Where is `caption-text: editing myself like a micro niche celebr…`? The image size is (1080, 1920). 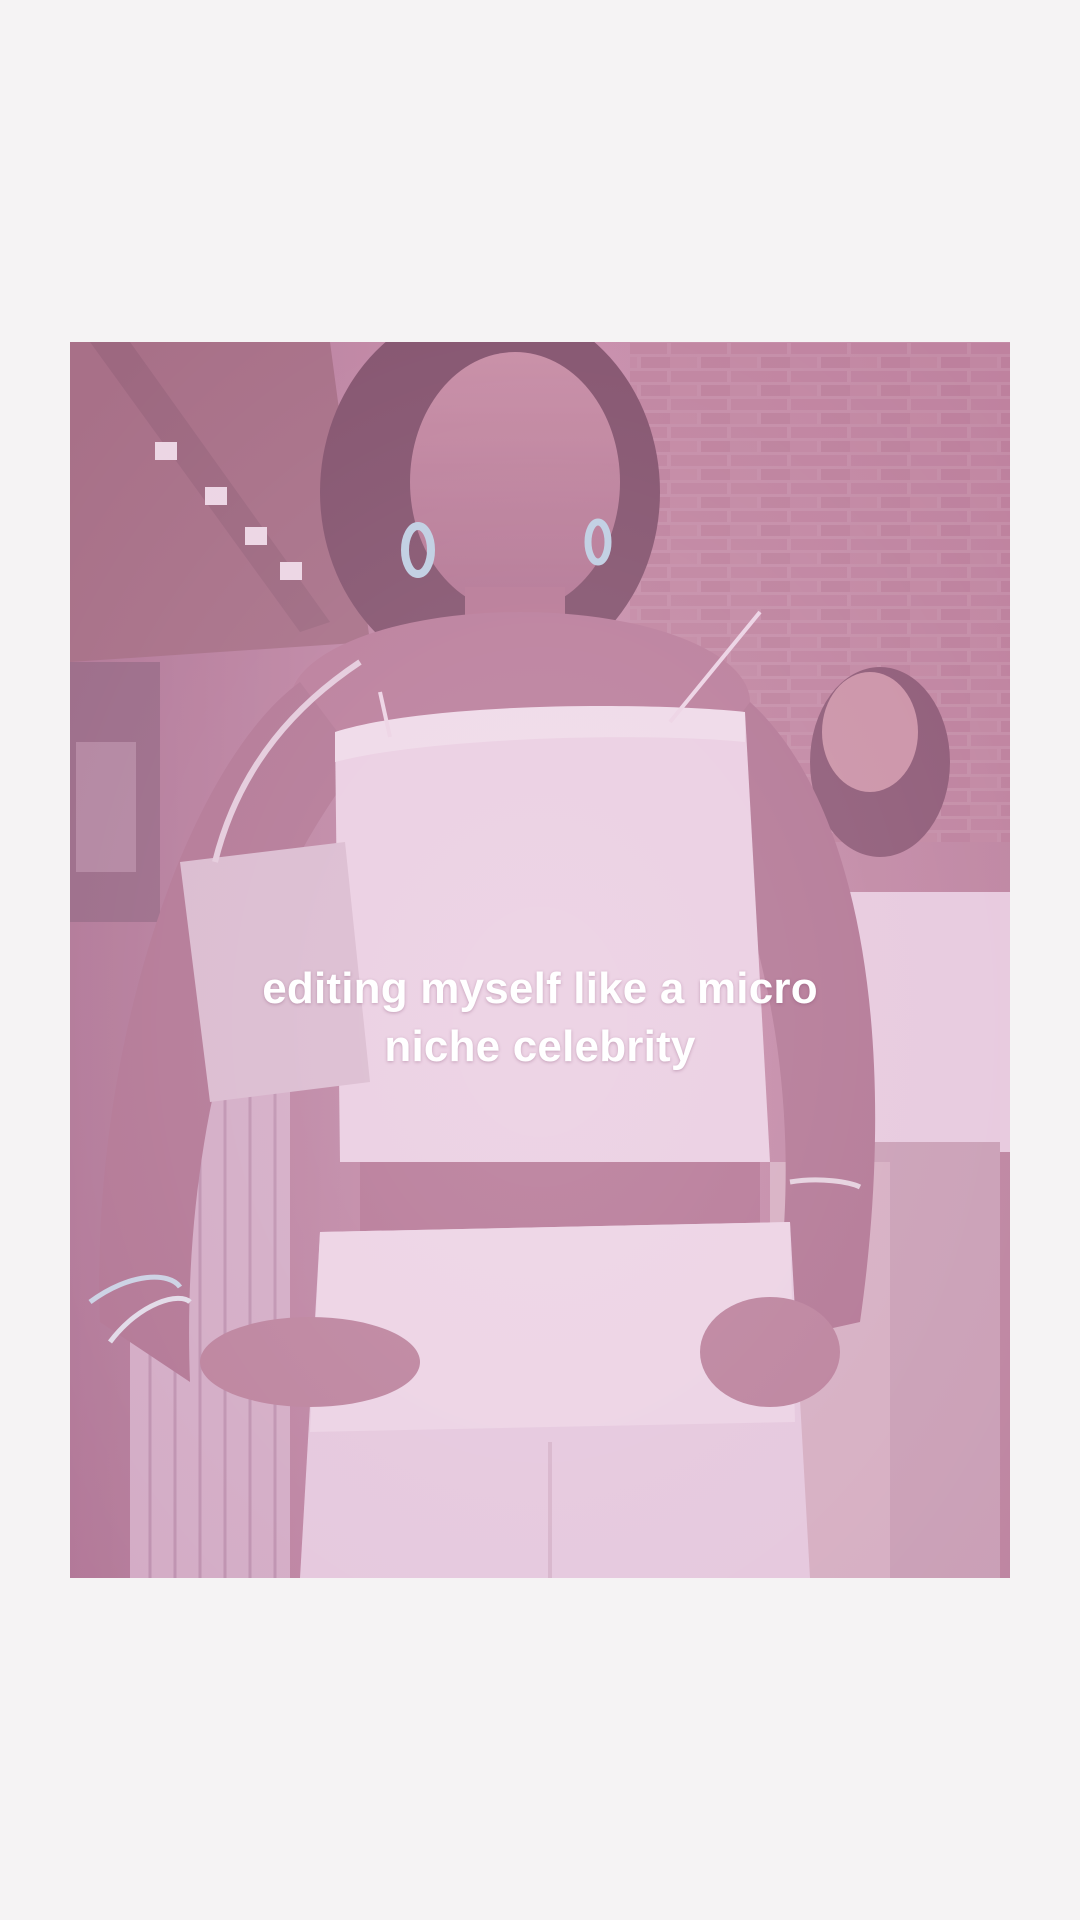 caption-text: editing myself like a micro niche celebr… is located at coordinates (540, 1018).